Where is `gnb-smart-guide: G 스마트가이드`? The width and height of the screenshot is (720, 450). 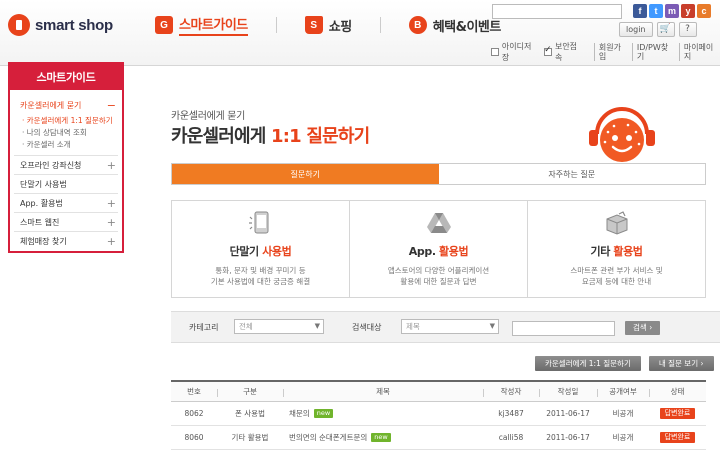 gnb-smart-guide: G 스마트가이드 is located at coordinates (201, 25).